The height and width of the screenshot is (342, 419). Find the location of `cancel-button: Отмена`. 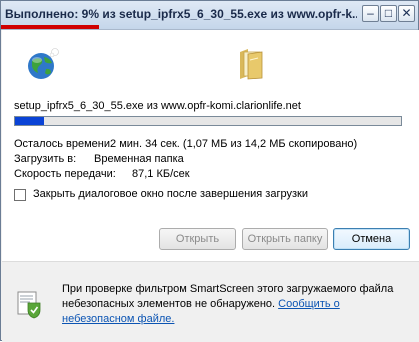

cancel-button: Отмена is located at coordinates (371, 239).